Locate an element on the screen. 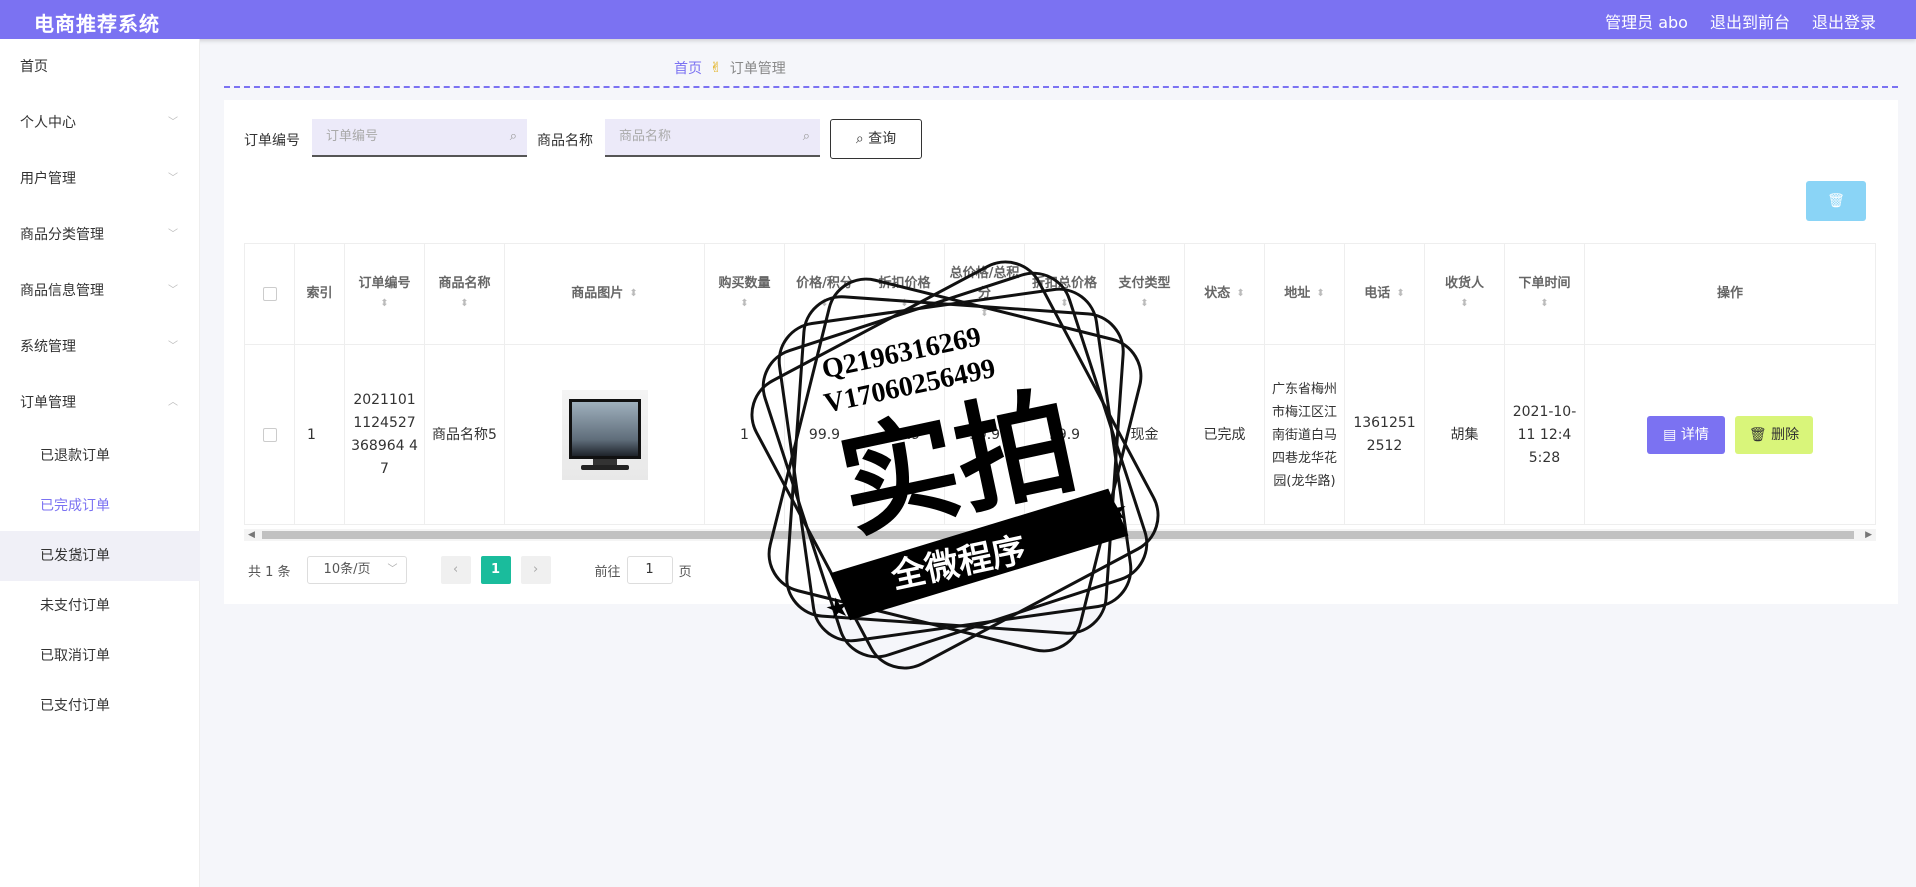  logout-link: 退出登录 is located at coordinates (1844, 21).